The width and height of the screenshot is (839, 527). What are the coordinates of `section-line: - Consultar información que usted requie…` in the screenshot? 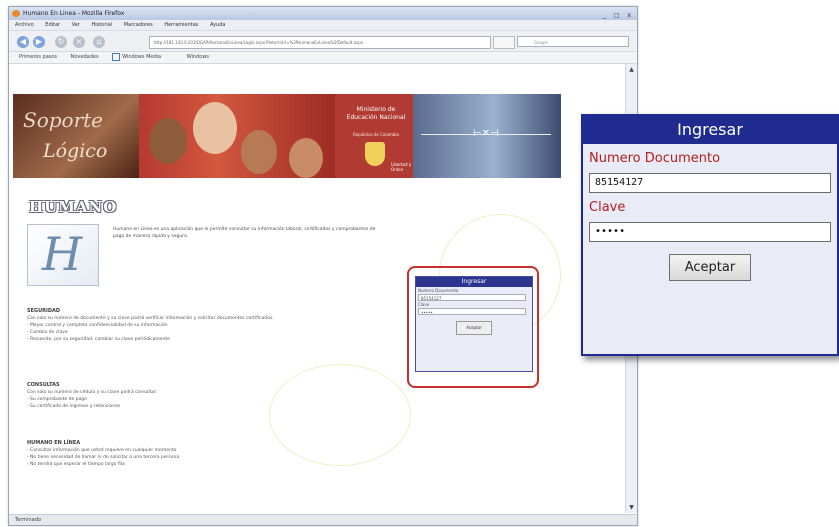 It's located at (102, 450).